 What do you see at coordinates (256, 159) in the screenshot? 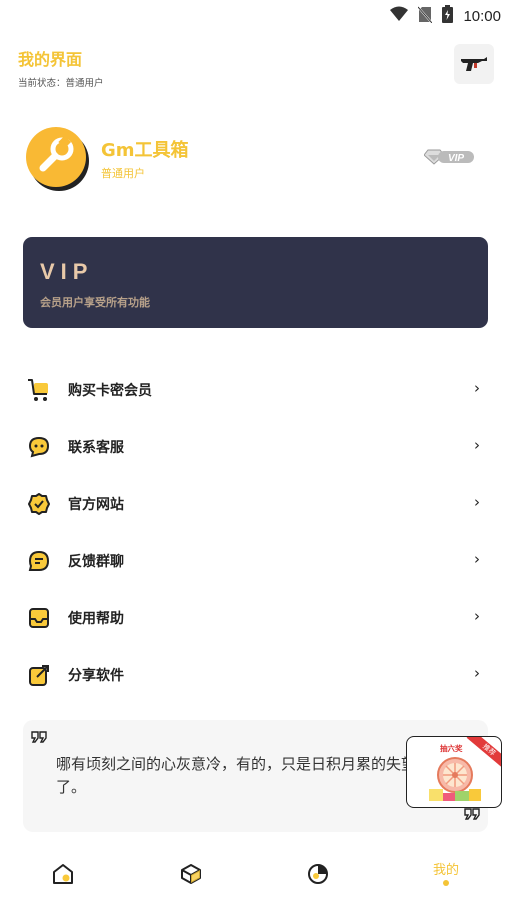
I see `profile-section: Gm工具箱 普通用户 VIP` at bounding box center [256, 159].